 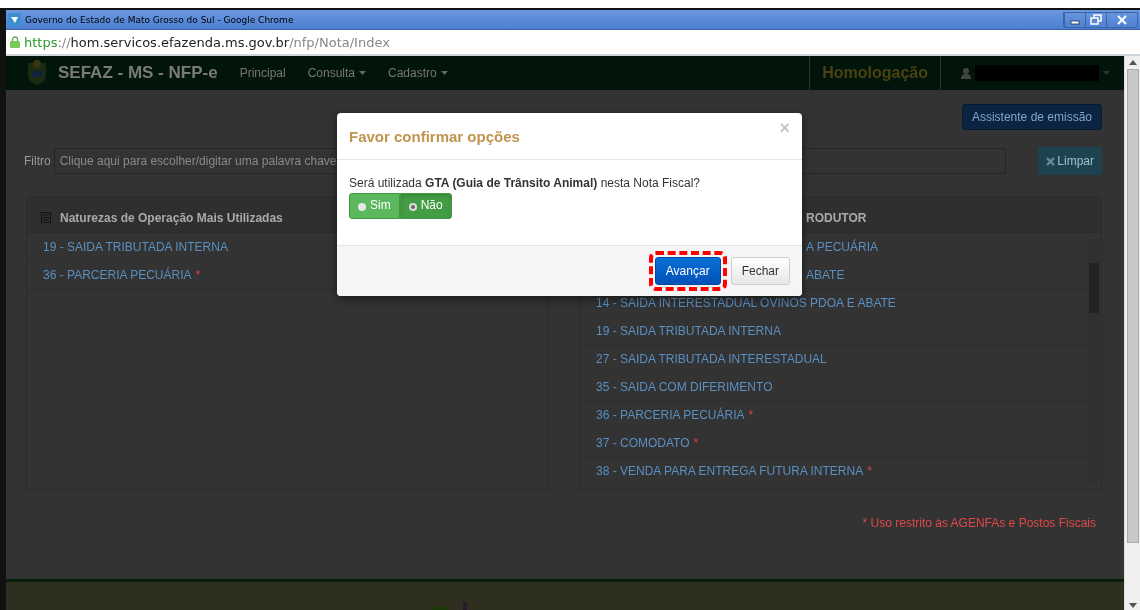 What do you see at coordinates (842, 246) in the screenshot?
I see `operation-link: A PECUÁRIA` at bounding box center [842, 246].